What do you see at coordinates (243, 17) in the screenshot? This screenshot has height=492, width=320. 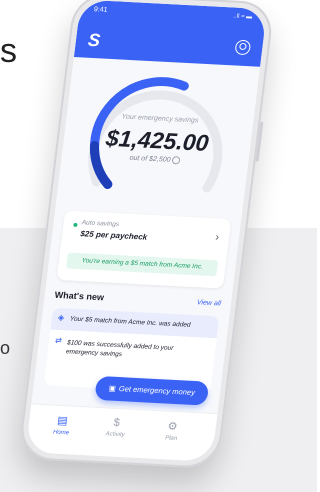 I see `status-icons: ..ll ≈ ▬` at bounding box center [243, 17].